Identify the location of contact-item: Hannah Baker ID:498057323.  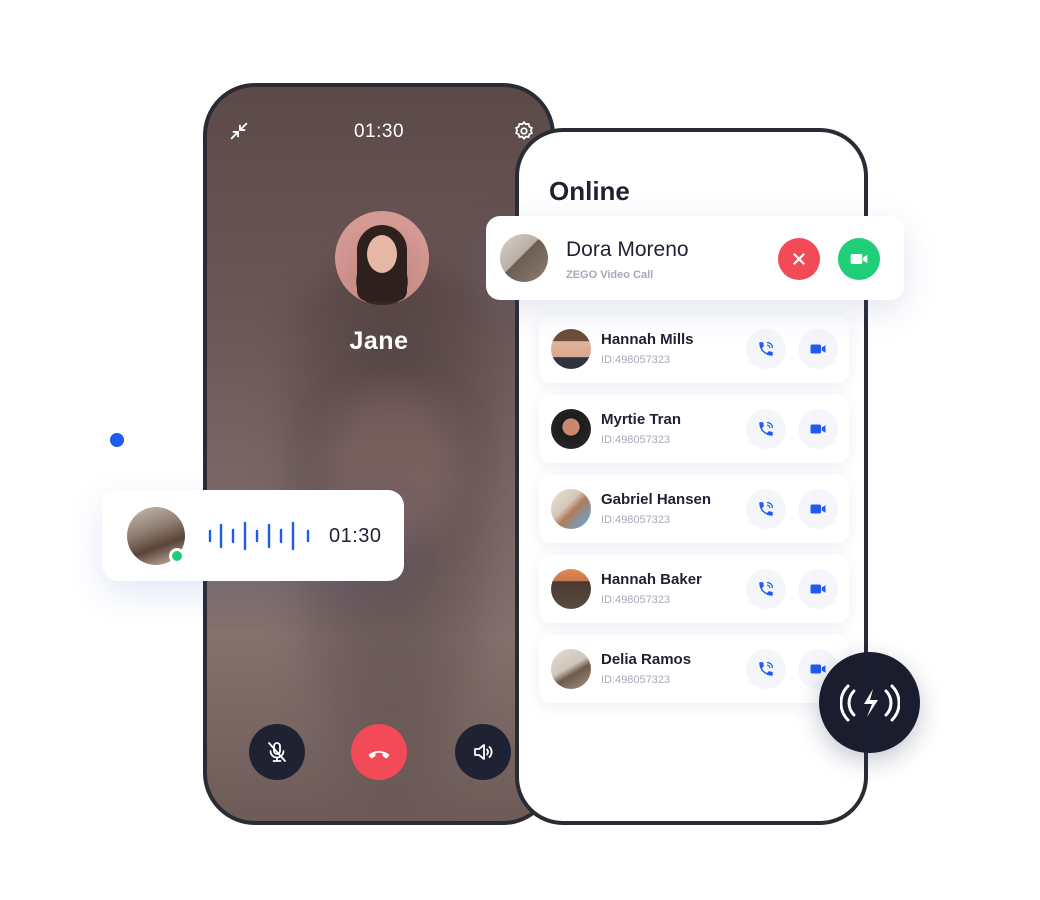
(694, 589).